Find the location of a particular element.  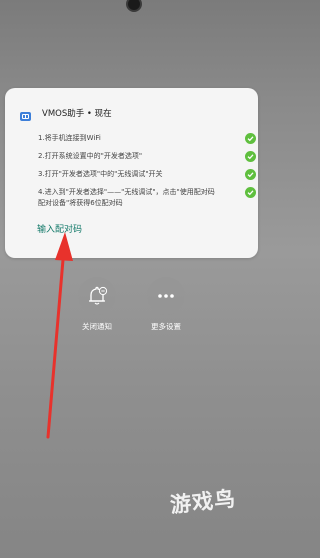

red-arrow-annotation is located at coordinates (59, 335).